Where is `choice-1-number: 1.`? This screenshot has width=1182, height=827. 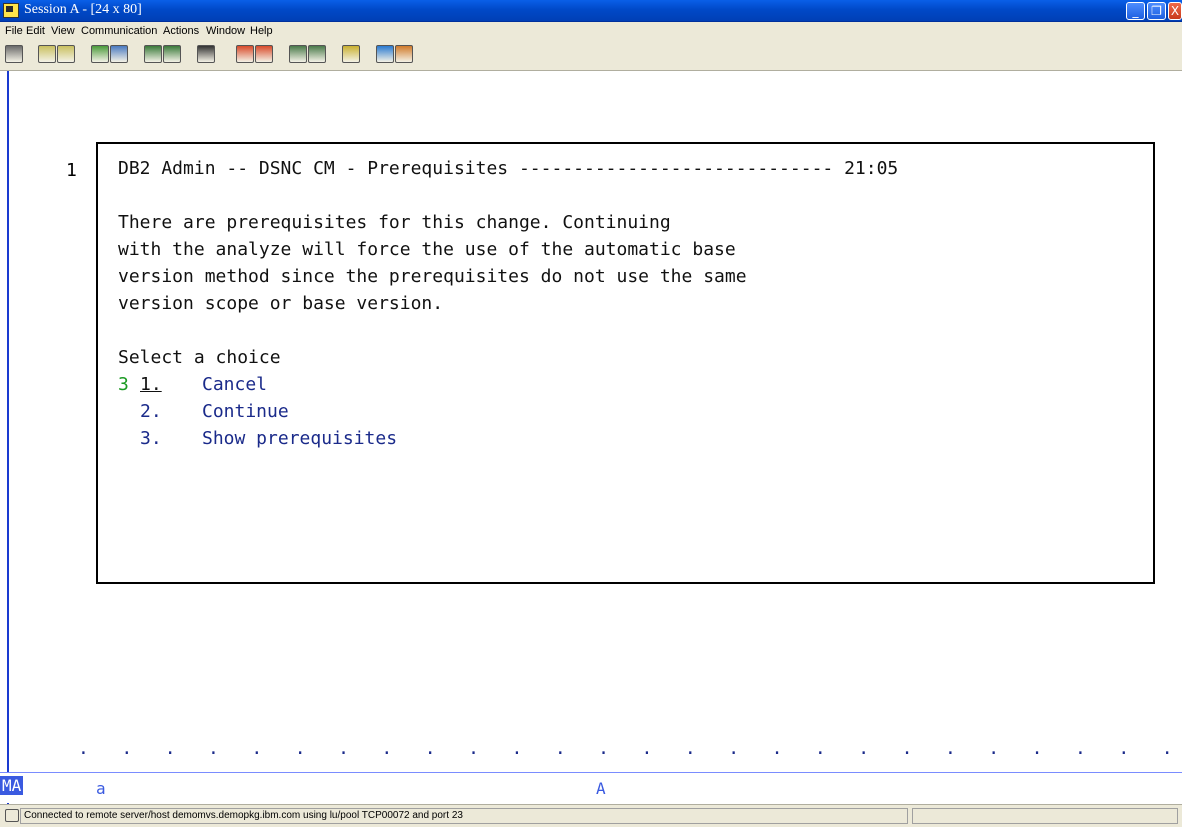 choice-1-number: 1. is located at coordinates (151, 384).